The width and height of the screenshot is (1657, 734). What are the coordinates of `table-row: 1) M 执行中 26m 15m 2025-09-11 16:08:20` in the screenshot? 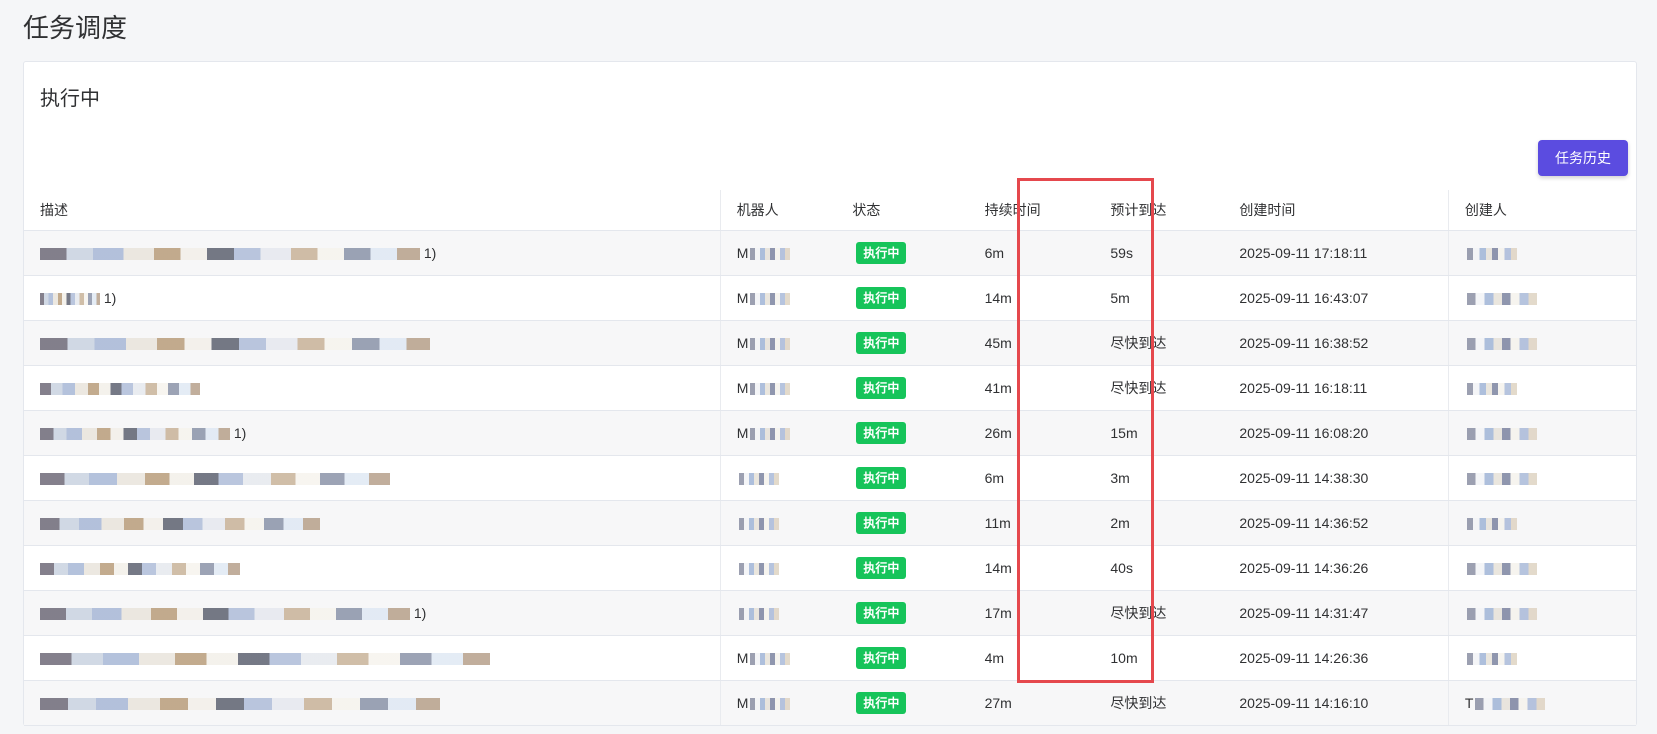 It's located at (830, 433).